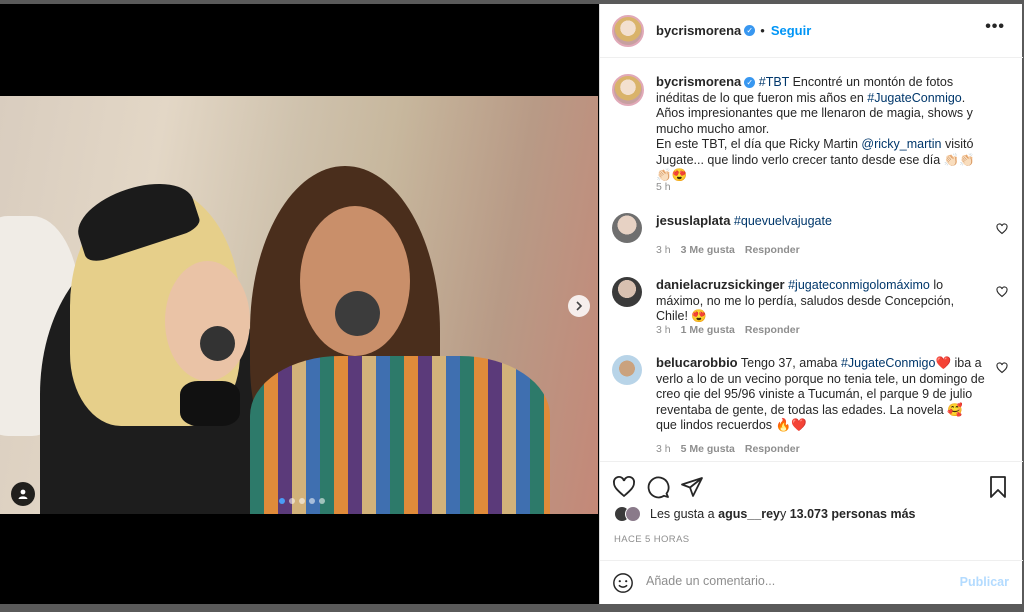 The width and height of the screenshot is (1024, 612). I want to click on more-options-icon: •••, so click(995, 27).